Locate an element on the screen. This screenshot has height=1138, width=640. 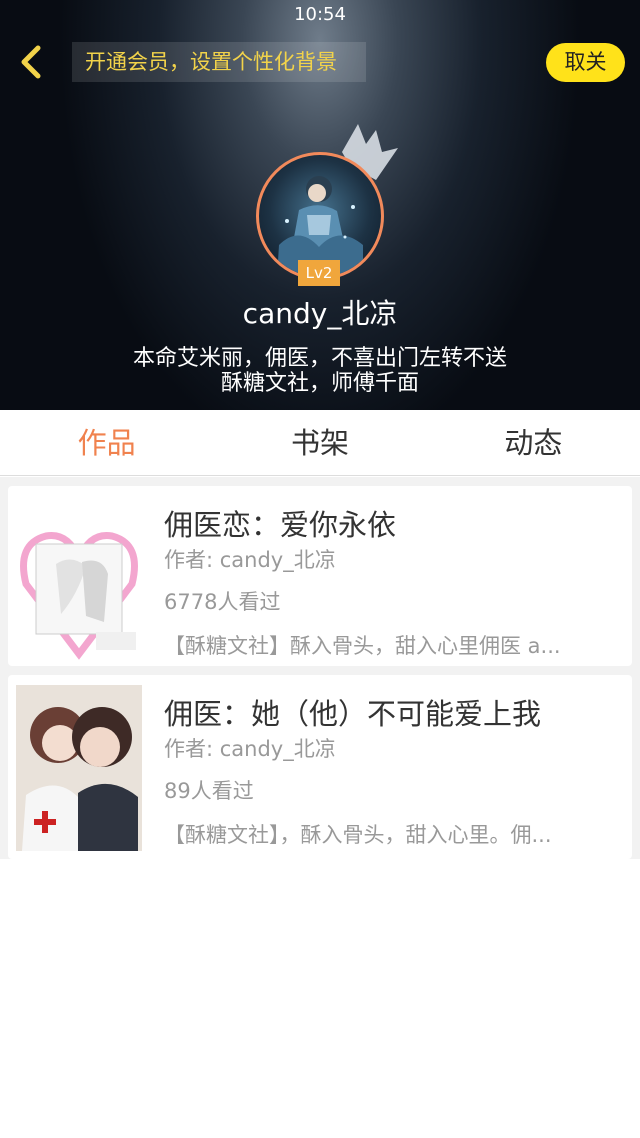
chevron-left-icon is located at coordinates (31, 62).